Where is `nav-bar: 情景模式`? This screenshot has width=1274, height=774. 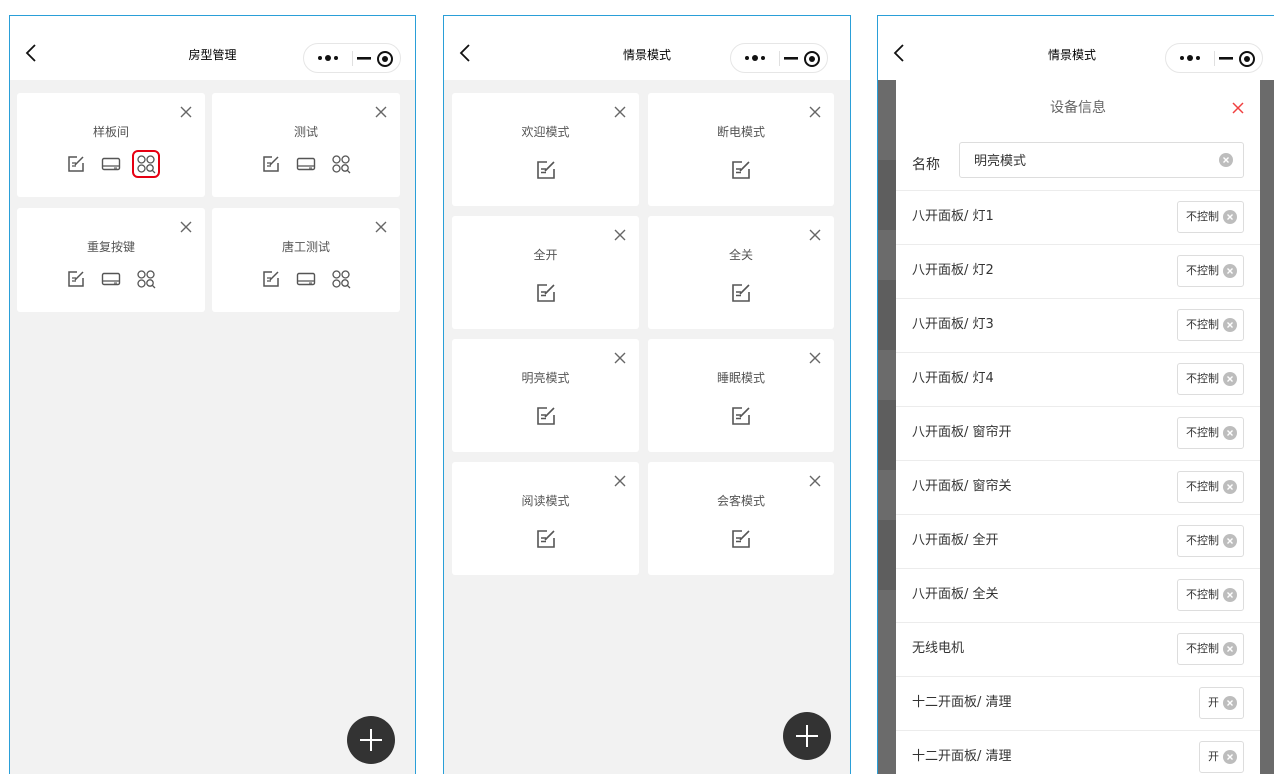
nav-bar: 情景模式 is located at coordinates (1076, 48).